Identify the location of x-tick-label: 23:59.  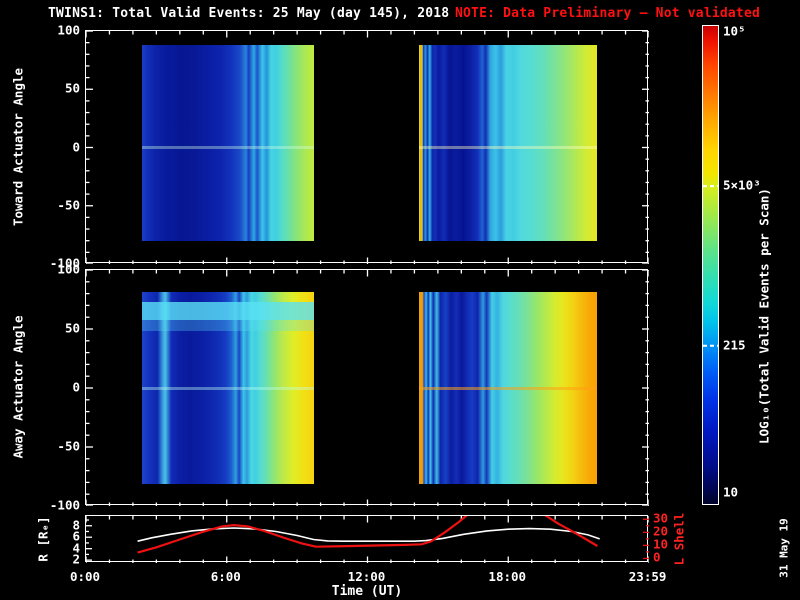
(647, 576).